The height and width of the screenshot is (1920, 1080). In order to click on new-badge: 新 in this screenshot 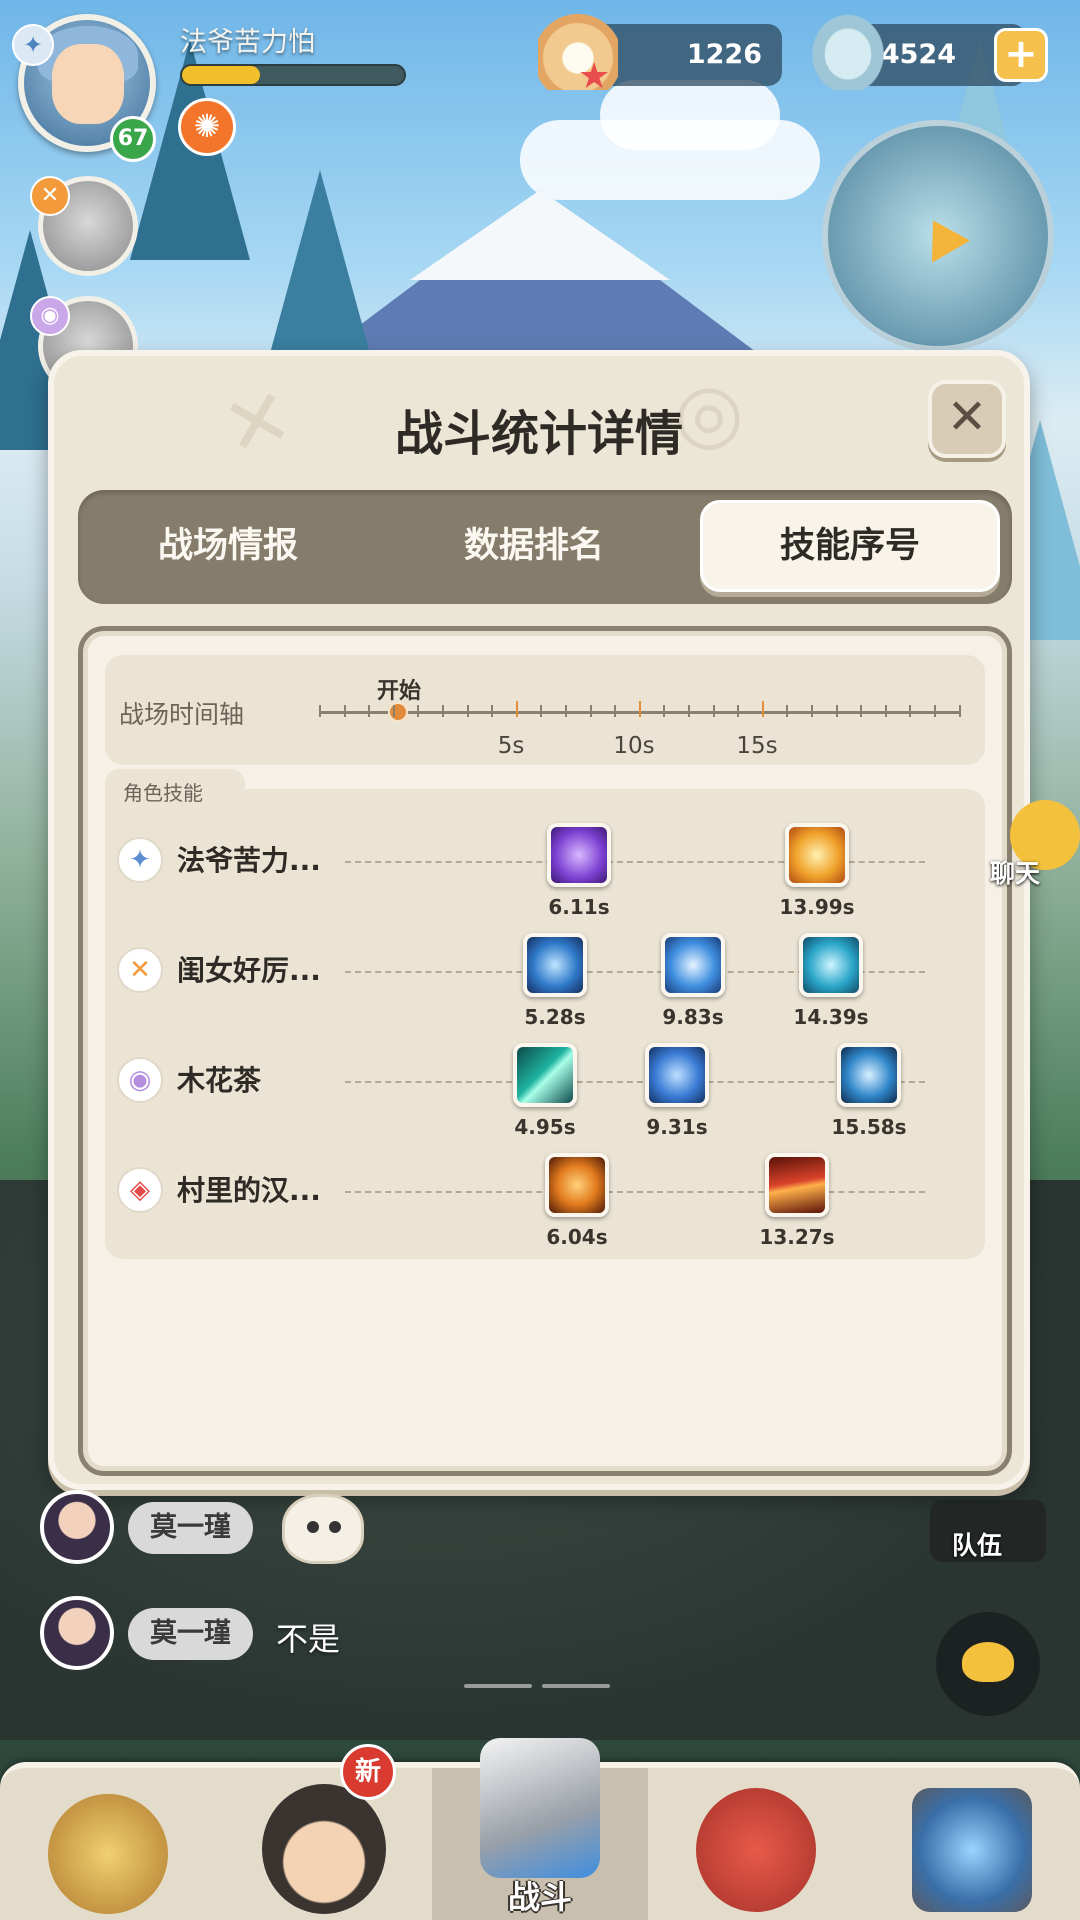, I will do `click(368, 1772)`.